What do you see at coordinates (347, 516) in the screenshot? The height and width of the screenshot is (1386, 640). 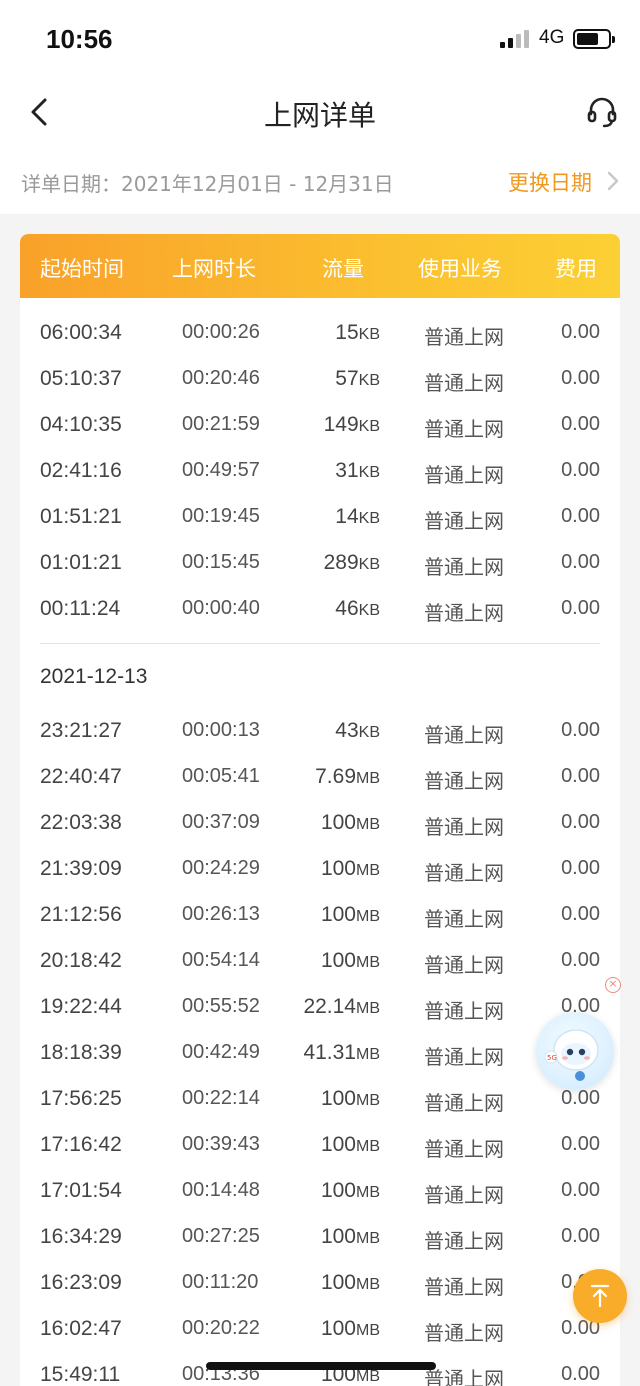 I see `flow-value: 14` at bounding box center [347, 516].